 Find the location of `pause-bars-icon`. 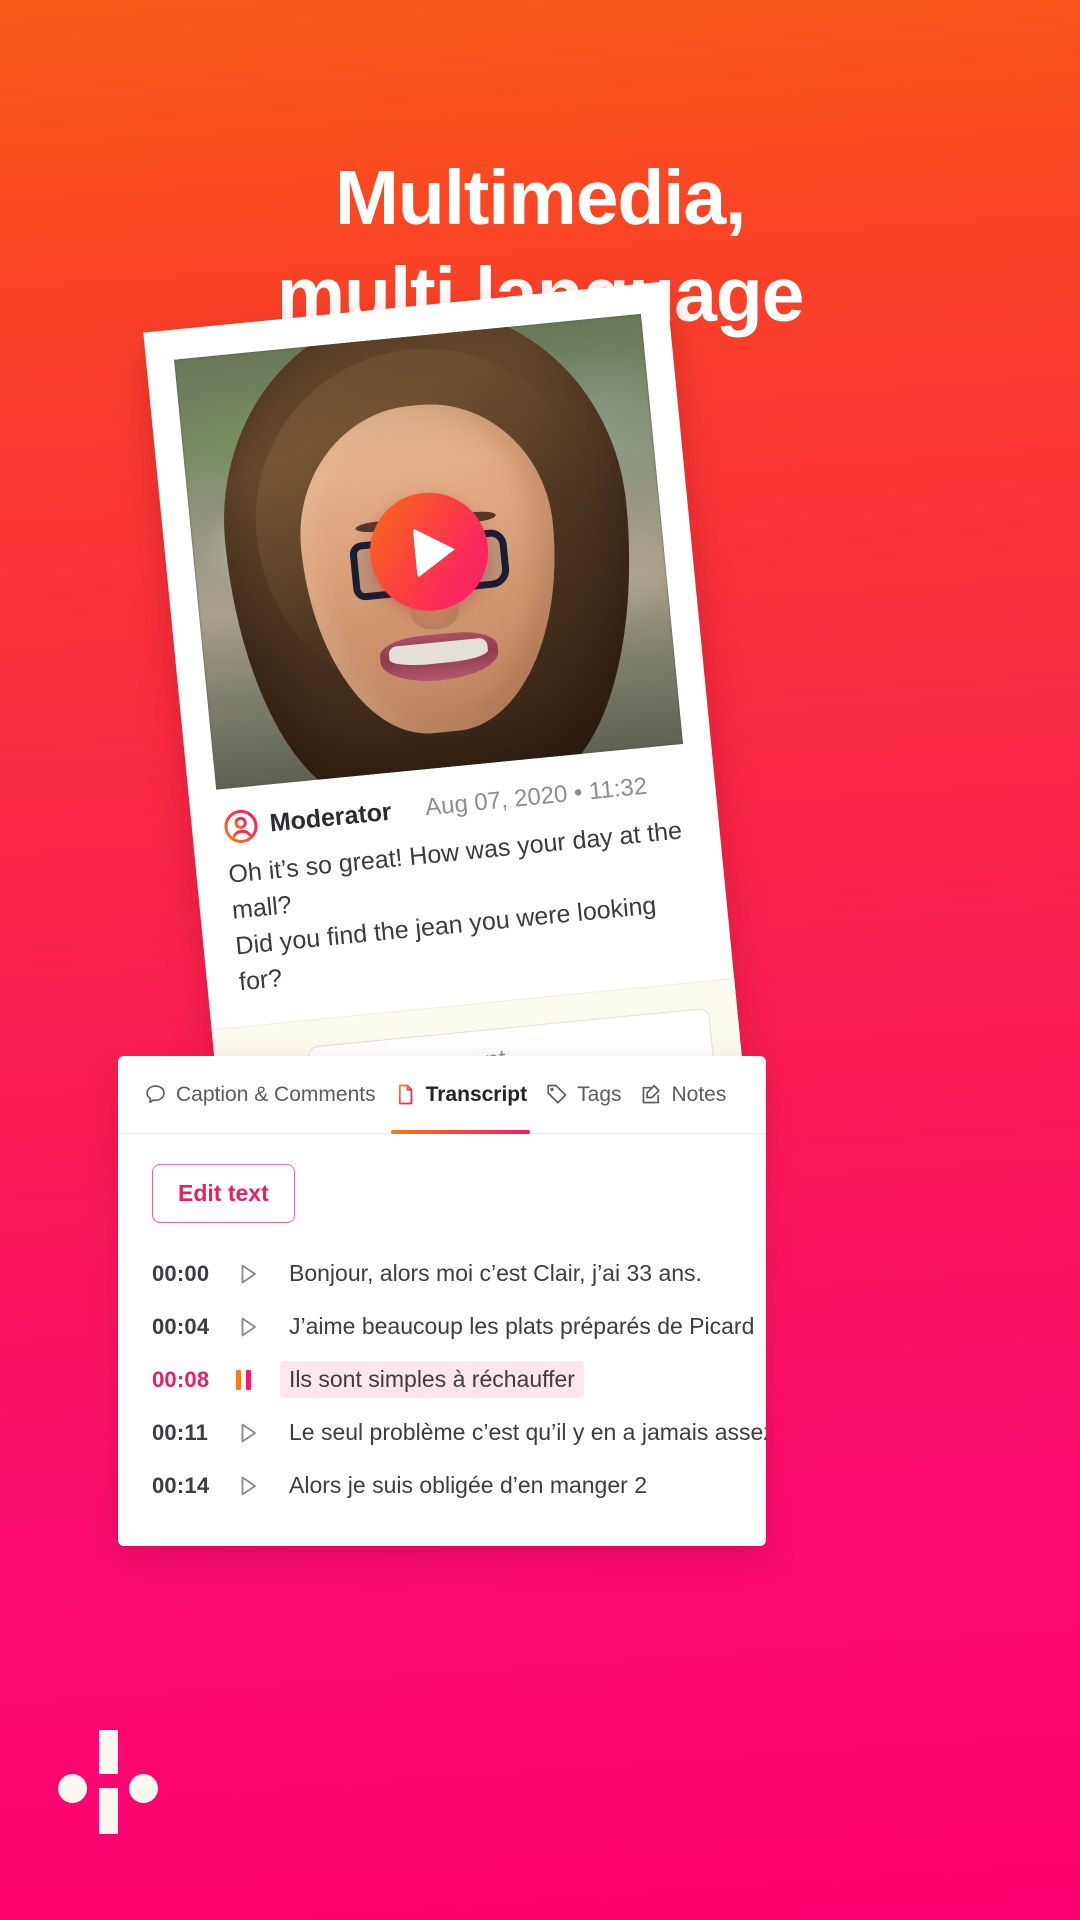

pause-bars-icon is located at coordinates (243, 1379).